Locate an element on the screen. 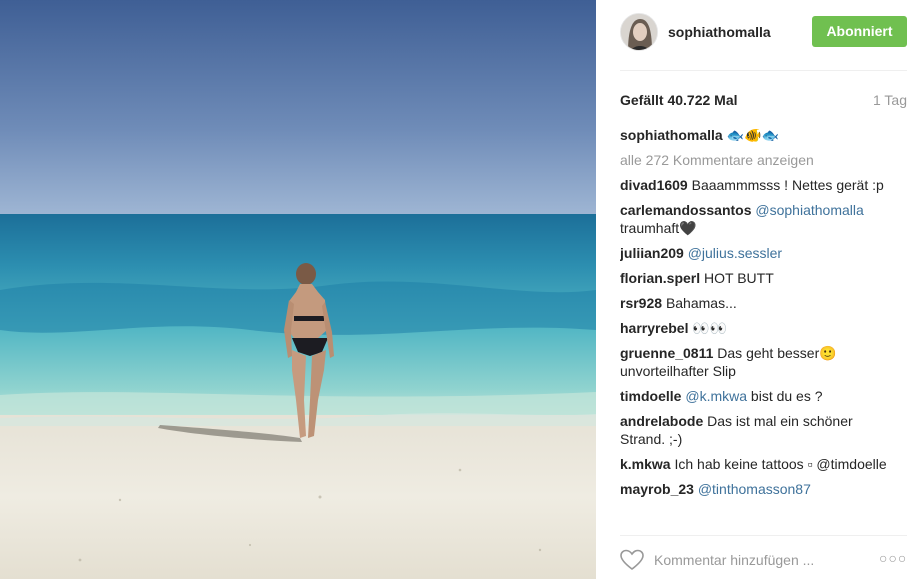 This screenshot has height=579, width=917. comment-input is located at coordinates (759, 560).